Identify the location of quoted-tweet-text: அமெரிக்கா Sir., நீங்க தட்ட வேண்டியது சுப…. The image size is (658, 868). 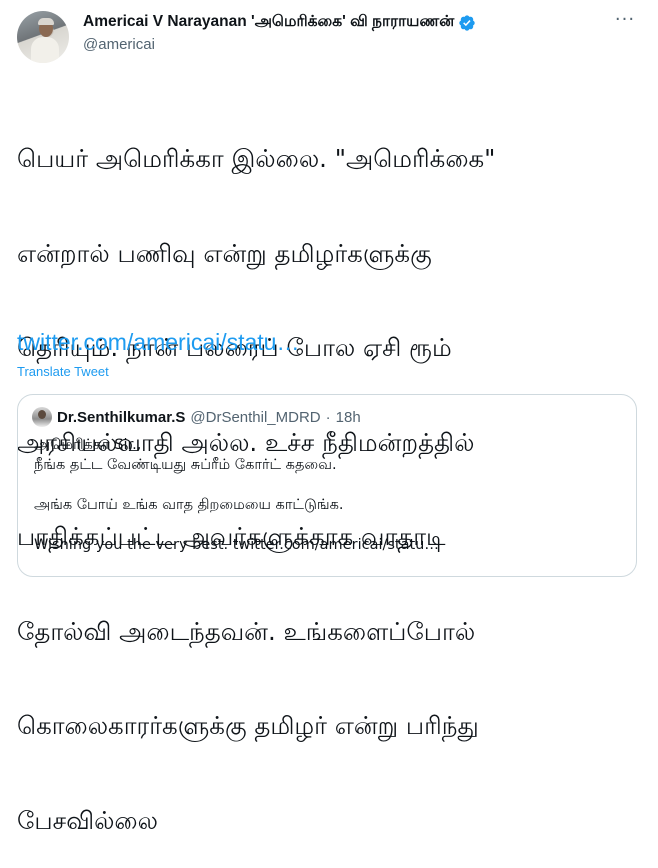
(329, 495).